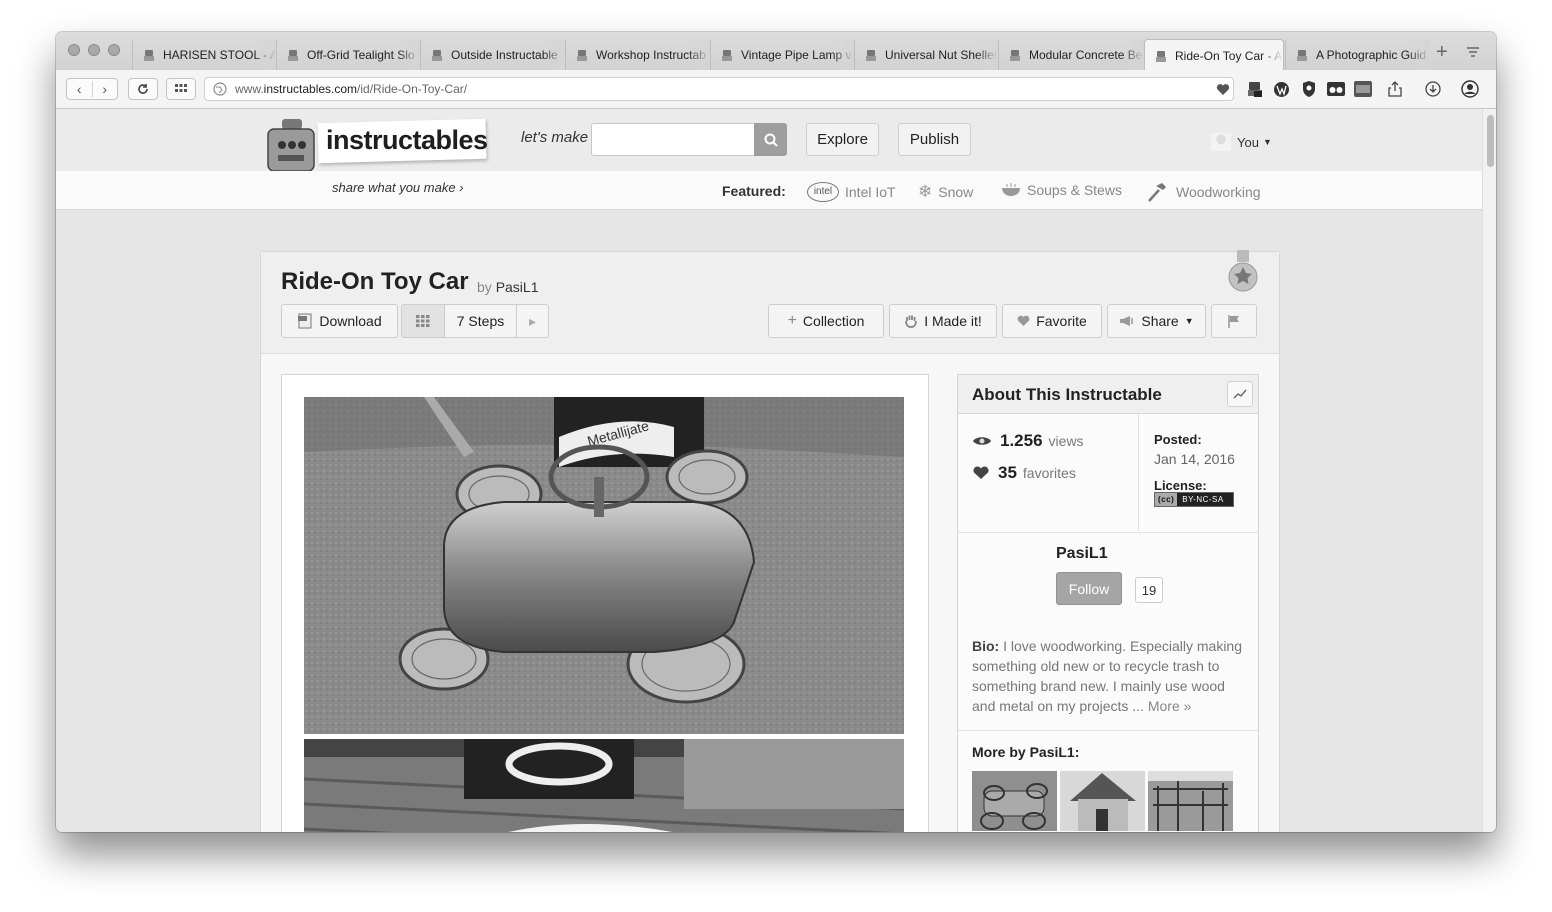  What do you see at coordinates (1166, 499) in the screenshot?
I see `cc-icon: (cc)` at bounding box center [1166, 499].